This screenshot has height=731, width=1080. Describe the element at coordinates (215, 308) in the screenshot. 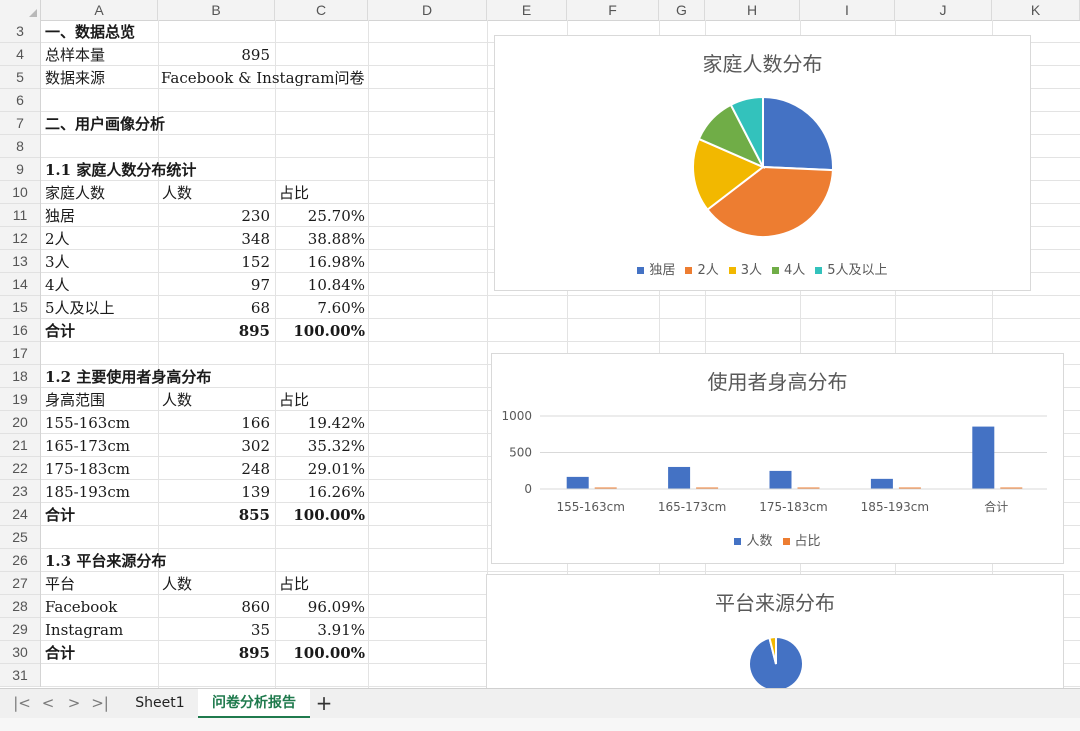

I see `cell-b15: 68` at that location.